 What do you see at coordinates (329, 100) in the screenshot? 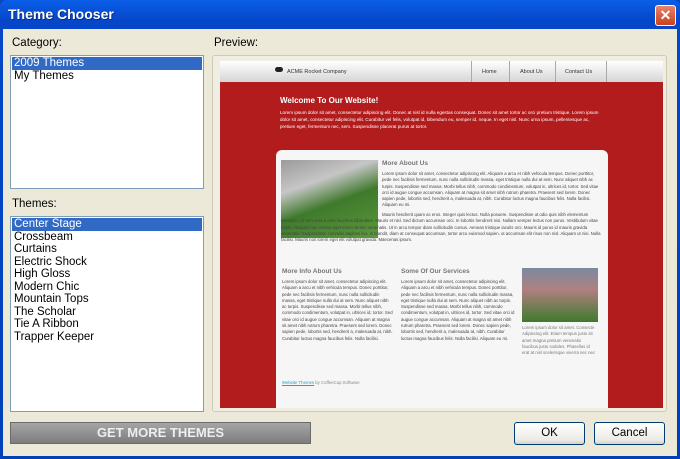
I see `preview-welcome-heading: Welcome To Our Website!` at bounding box center [329, 100].